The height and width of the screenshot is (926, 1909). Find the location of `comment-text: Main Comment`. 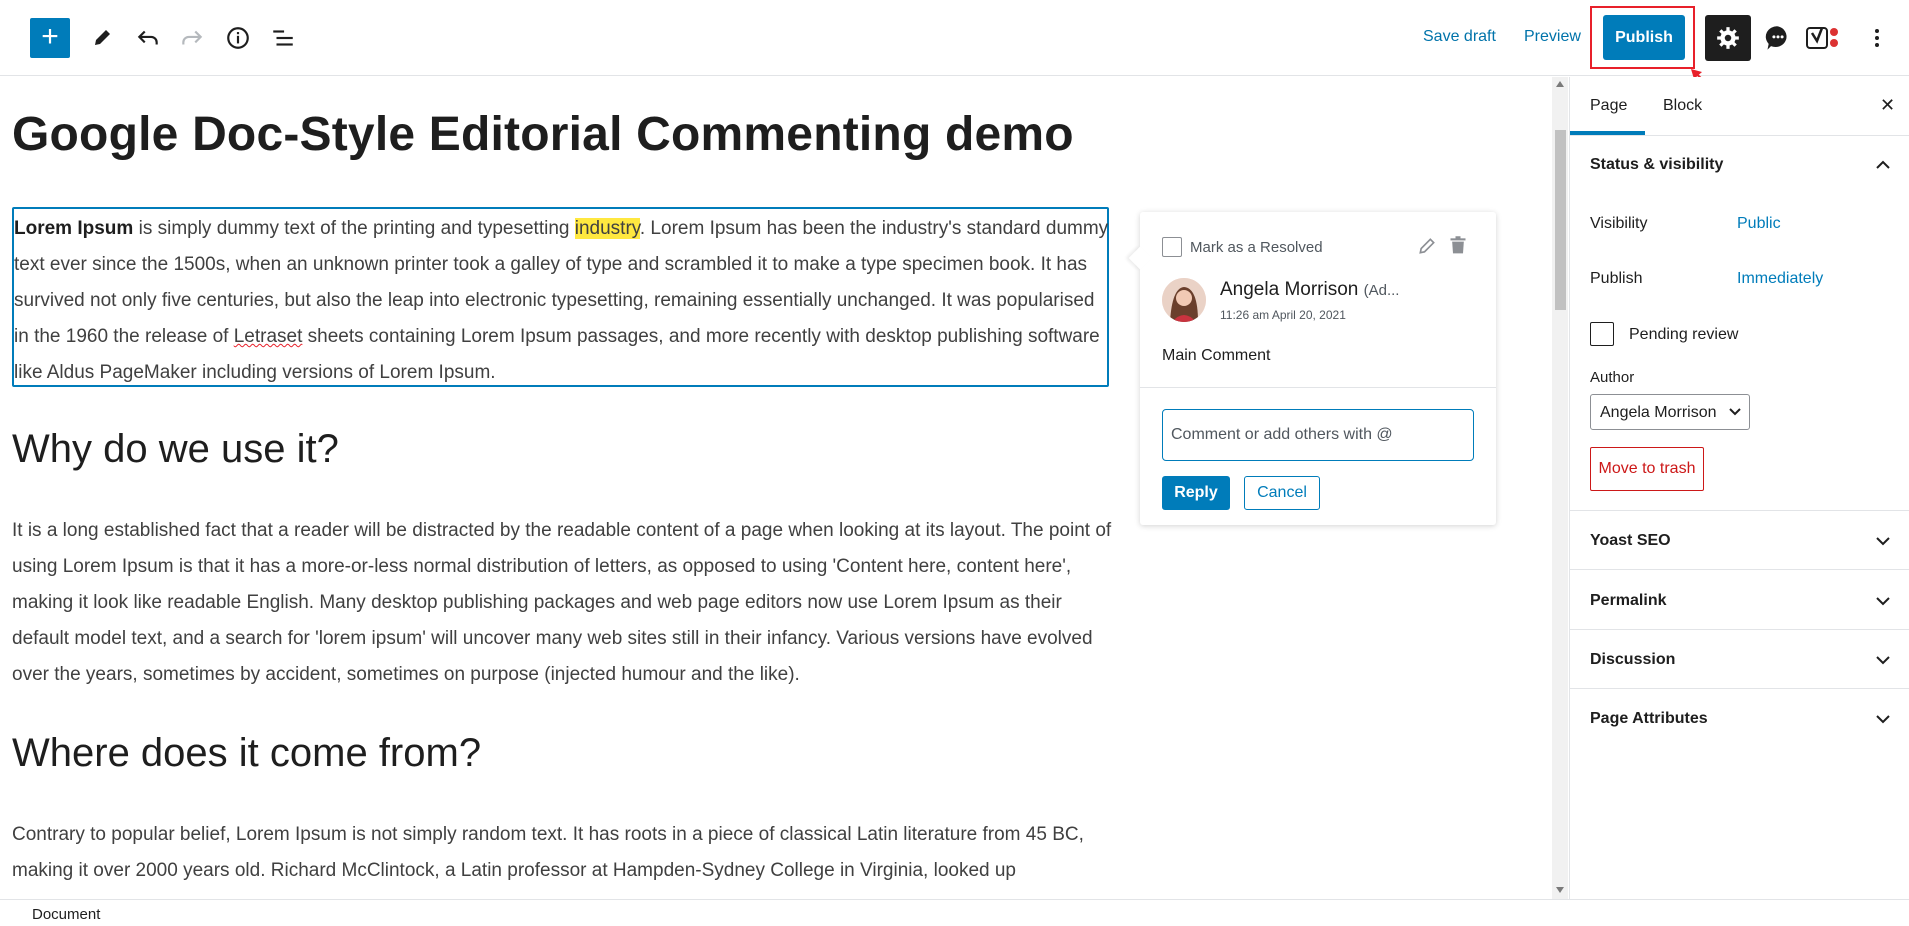

comment-text: Main Comment is located at coordinates (1216, 355).